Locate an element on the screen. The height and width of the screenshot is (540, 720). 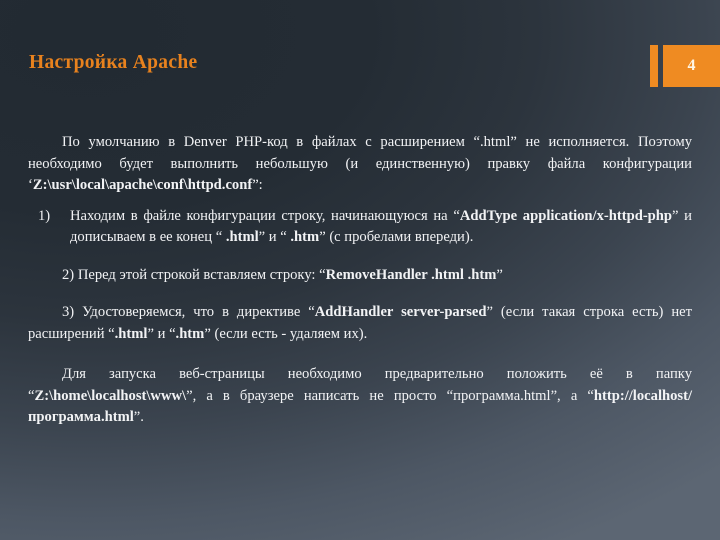
list-item-3-part1: Удостоверяемся, что в директиве “ is located at coordinates (198, 312).